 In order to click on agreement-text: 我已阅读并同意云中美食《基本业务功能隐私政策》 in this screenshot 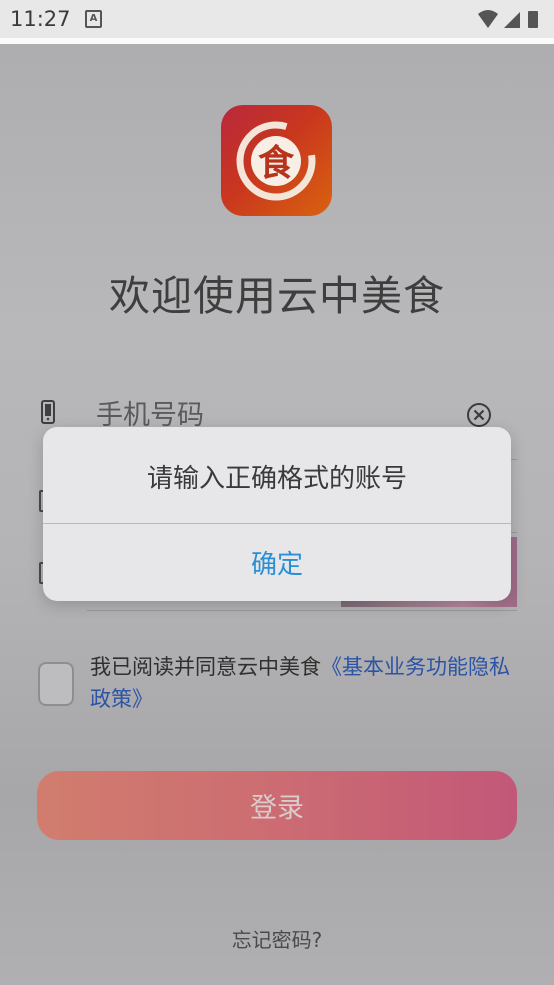, I will do `click(305, 683)`.